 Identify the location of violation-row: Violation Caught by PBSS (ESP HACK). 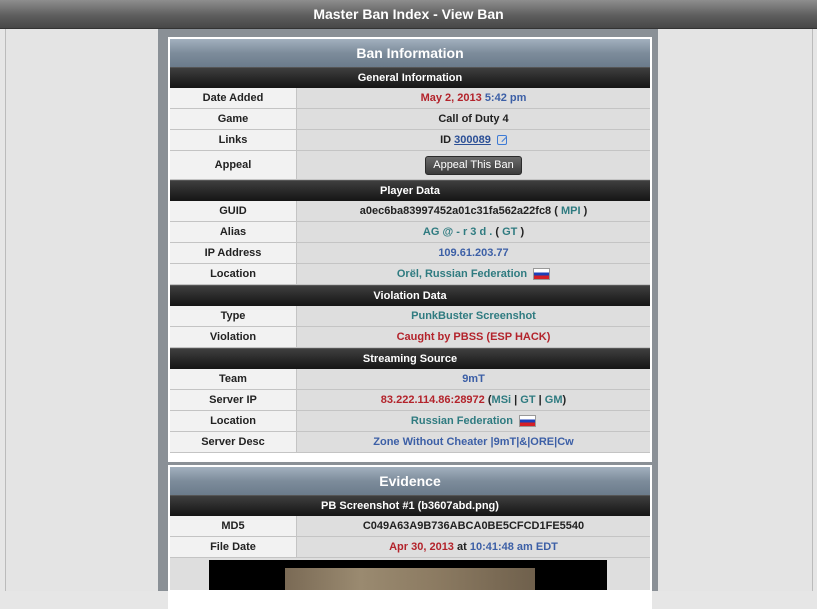
(410, 337).